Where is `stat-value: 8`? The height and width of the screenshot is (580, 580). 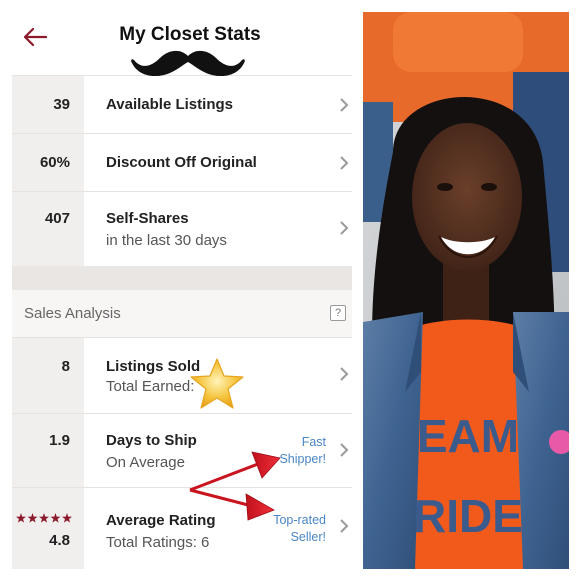 stat-value: 8 is located at coordinates (65, 366).